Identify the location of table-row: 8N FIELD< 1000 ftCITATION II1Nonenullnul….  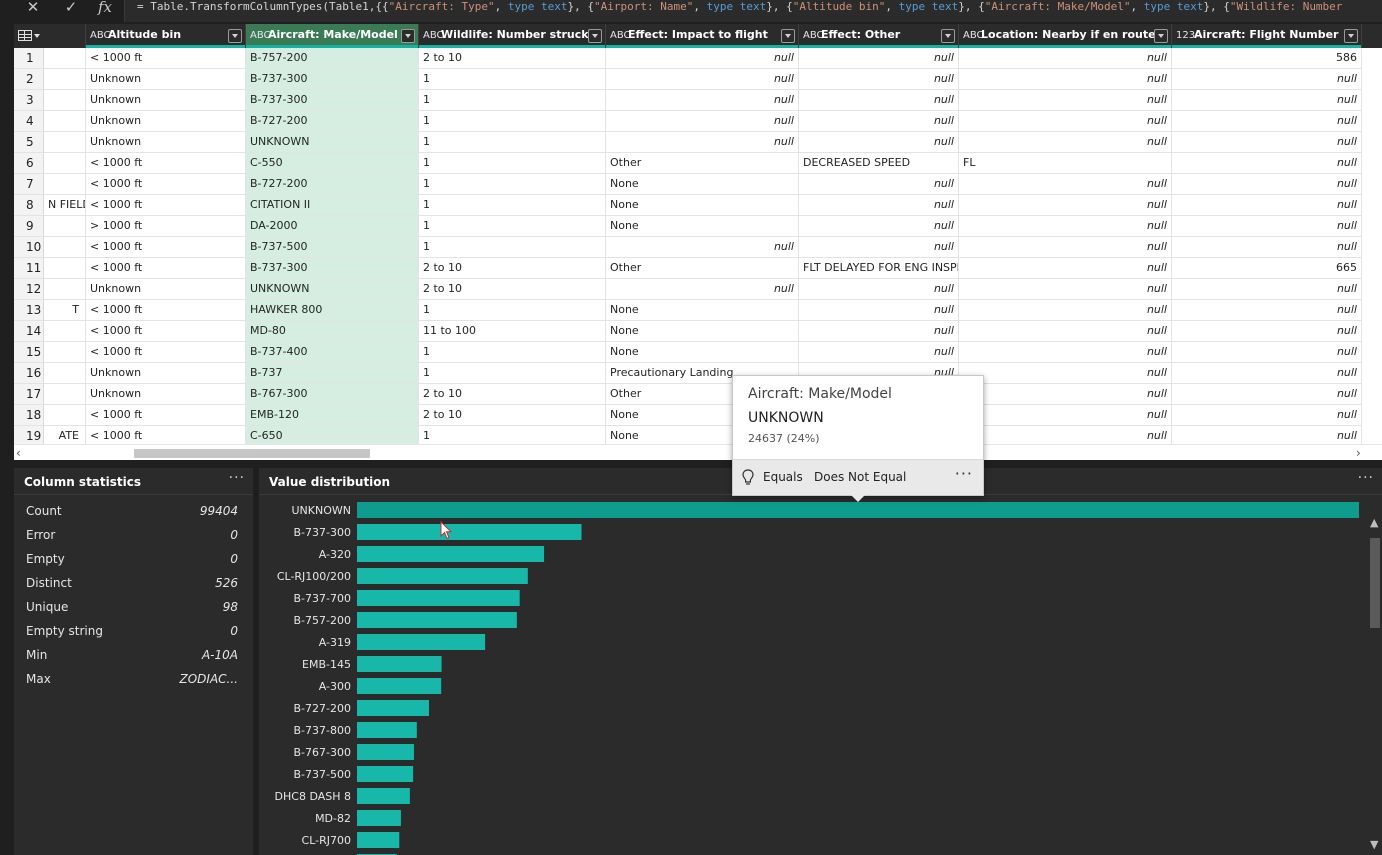
(698, 205).